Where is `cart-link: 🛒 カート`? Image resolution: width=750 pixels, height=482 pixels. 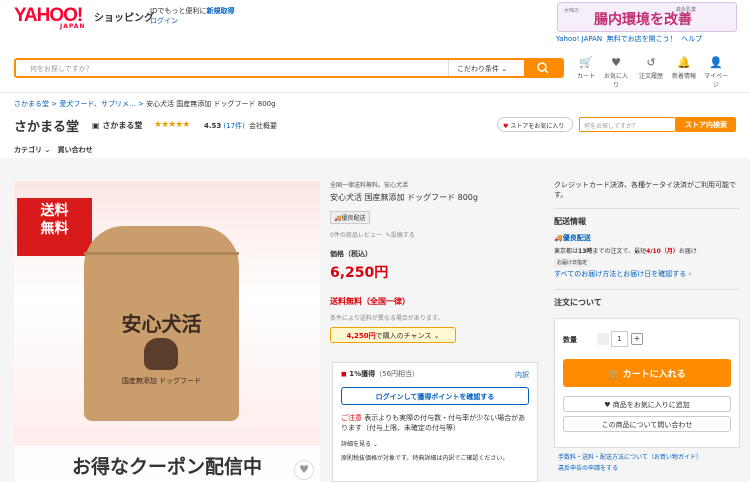 cart-link: 🛒 カート is located at coordinates (586, 68).